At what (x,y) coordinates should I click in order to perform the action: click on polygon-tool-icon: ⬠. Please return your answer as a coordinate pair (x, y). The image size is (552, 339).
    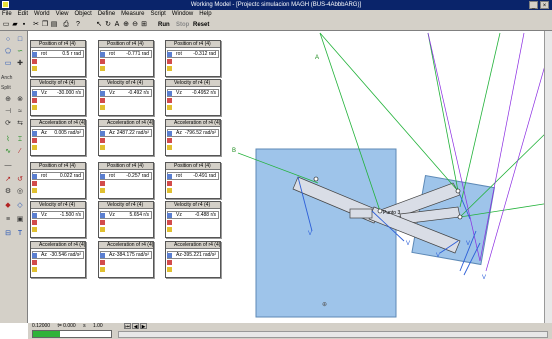
    Looking at the image, I should click on (8, 52).